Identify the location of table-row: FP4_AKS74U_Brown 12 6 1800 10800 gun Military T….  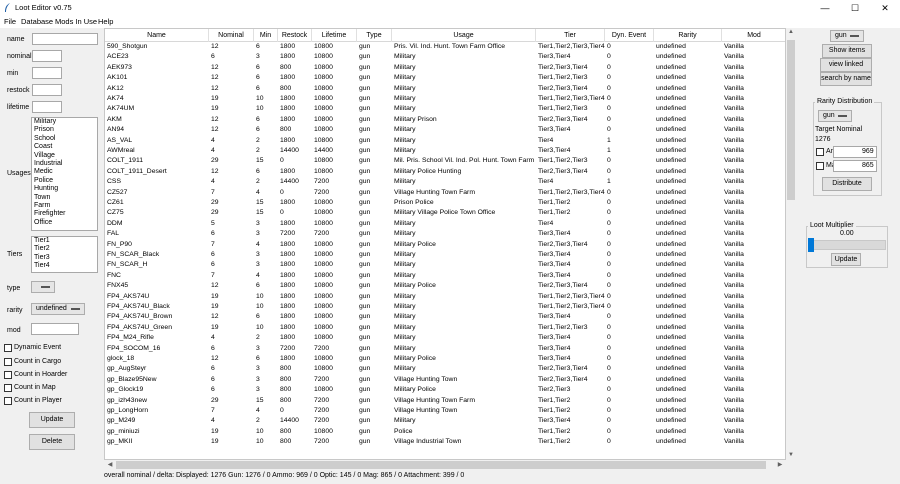
(445, 317).